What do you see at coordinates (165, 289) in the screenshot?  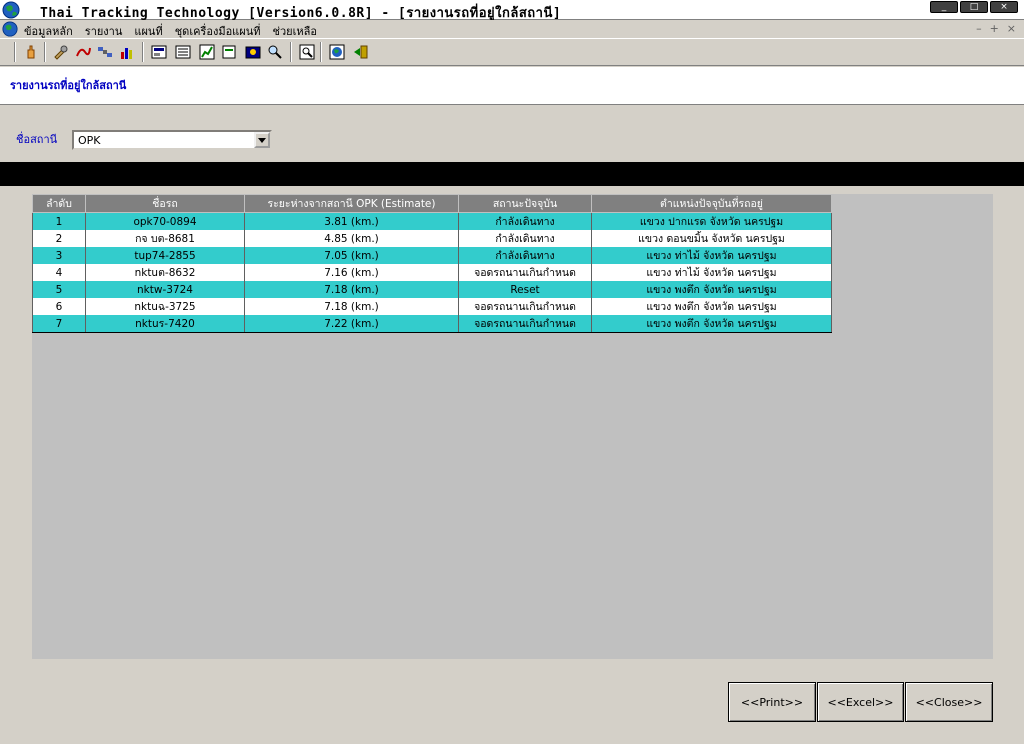 I see `cell-vehicle: nktw-3724` at bounding box center [165, 289].